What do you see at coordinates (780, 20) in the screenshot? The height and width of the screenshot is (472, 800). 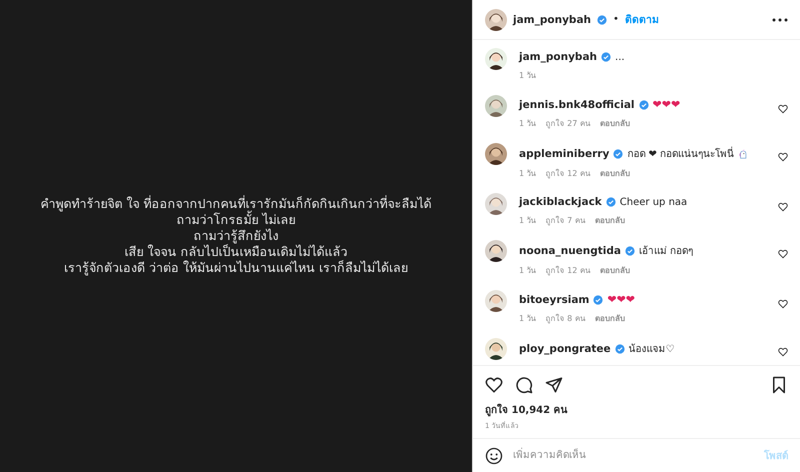 I see `more-options-icon` at bounding box center [780, 20].